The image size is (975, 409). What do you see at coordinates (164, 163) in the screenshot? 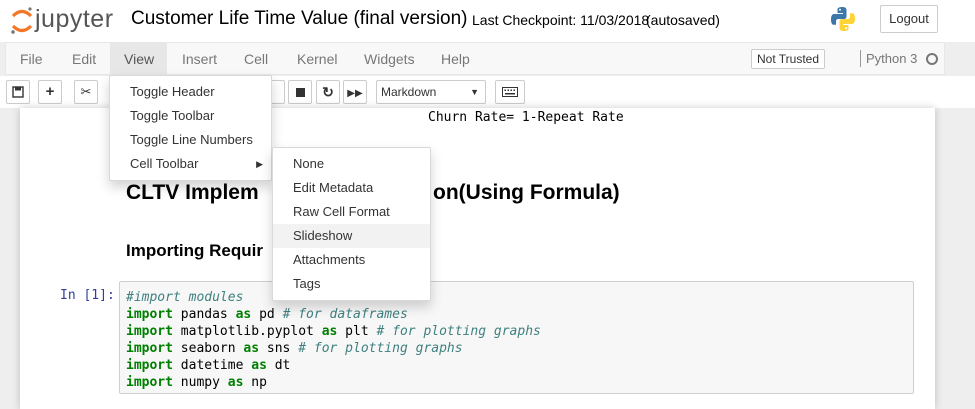
I see `menu-item-cell-toolbar-label: Cell Toolbar` at bounding box center [164, 163].